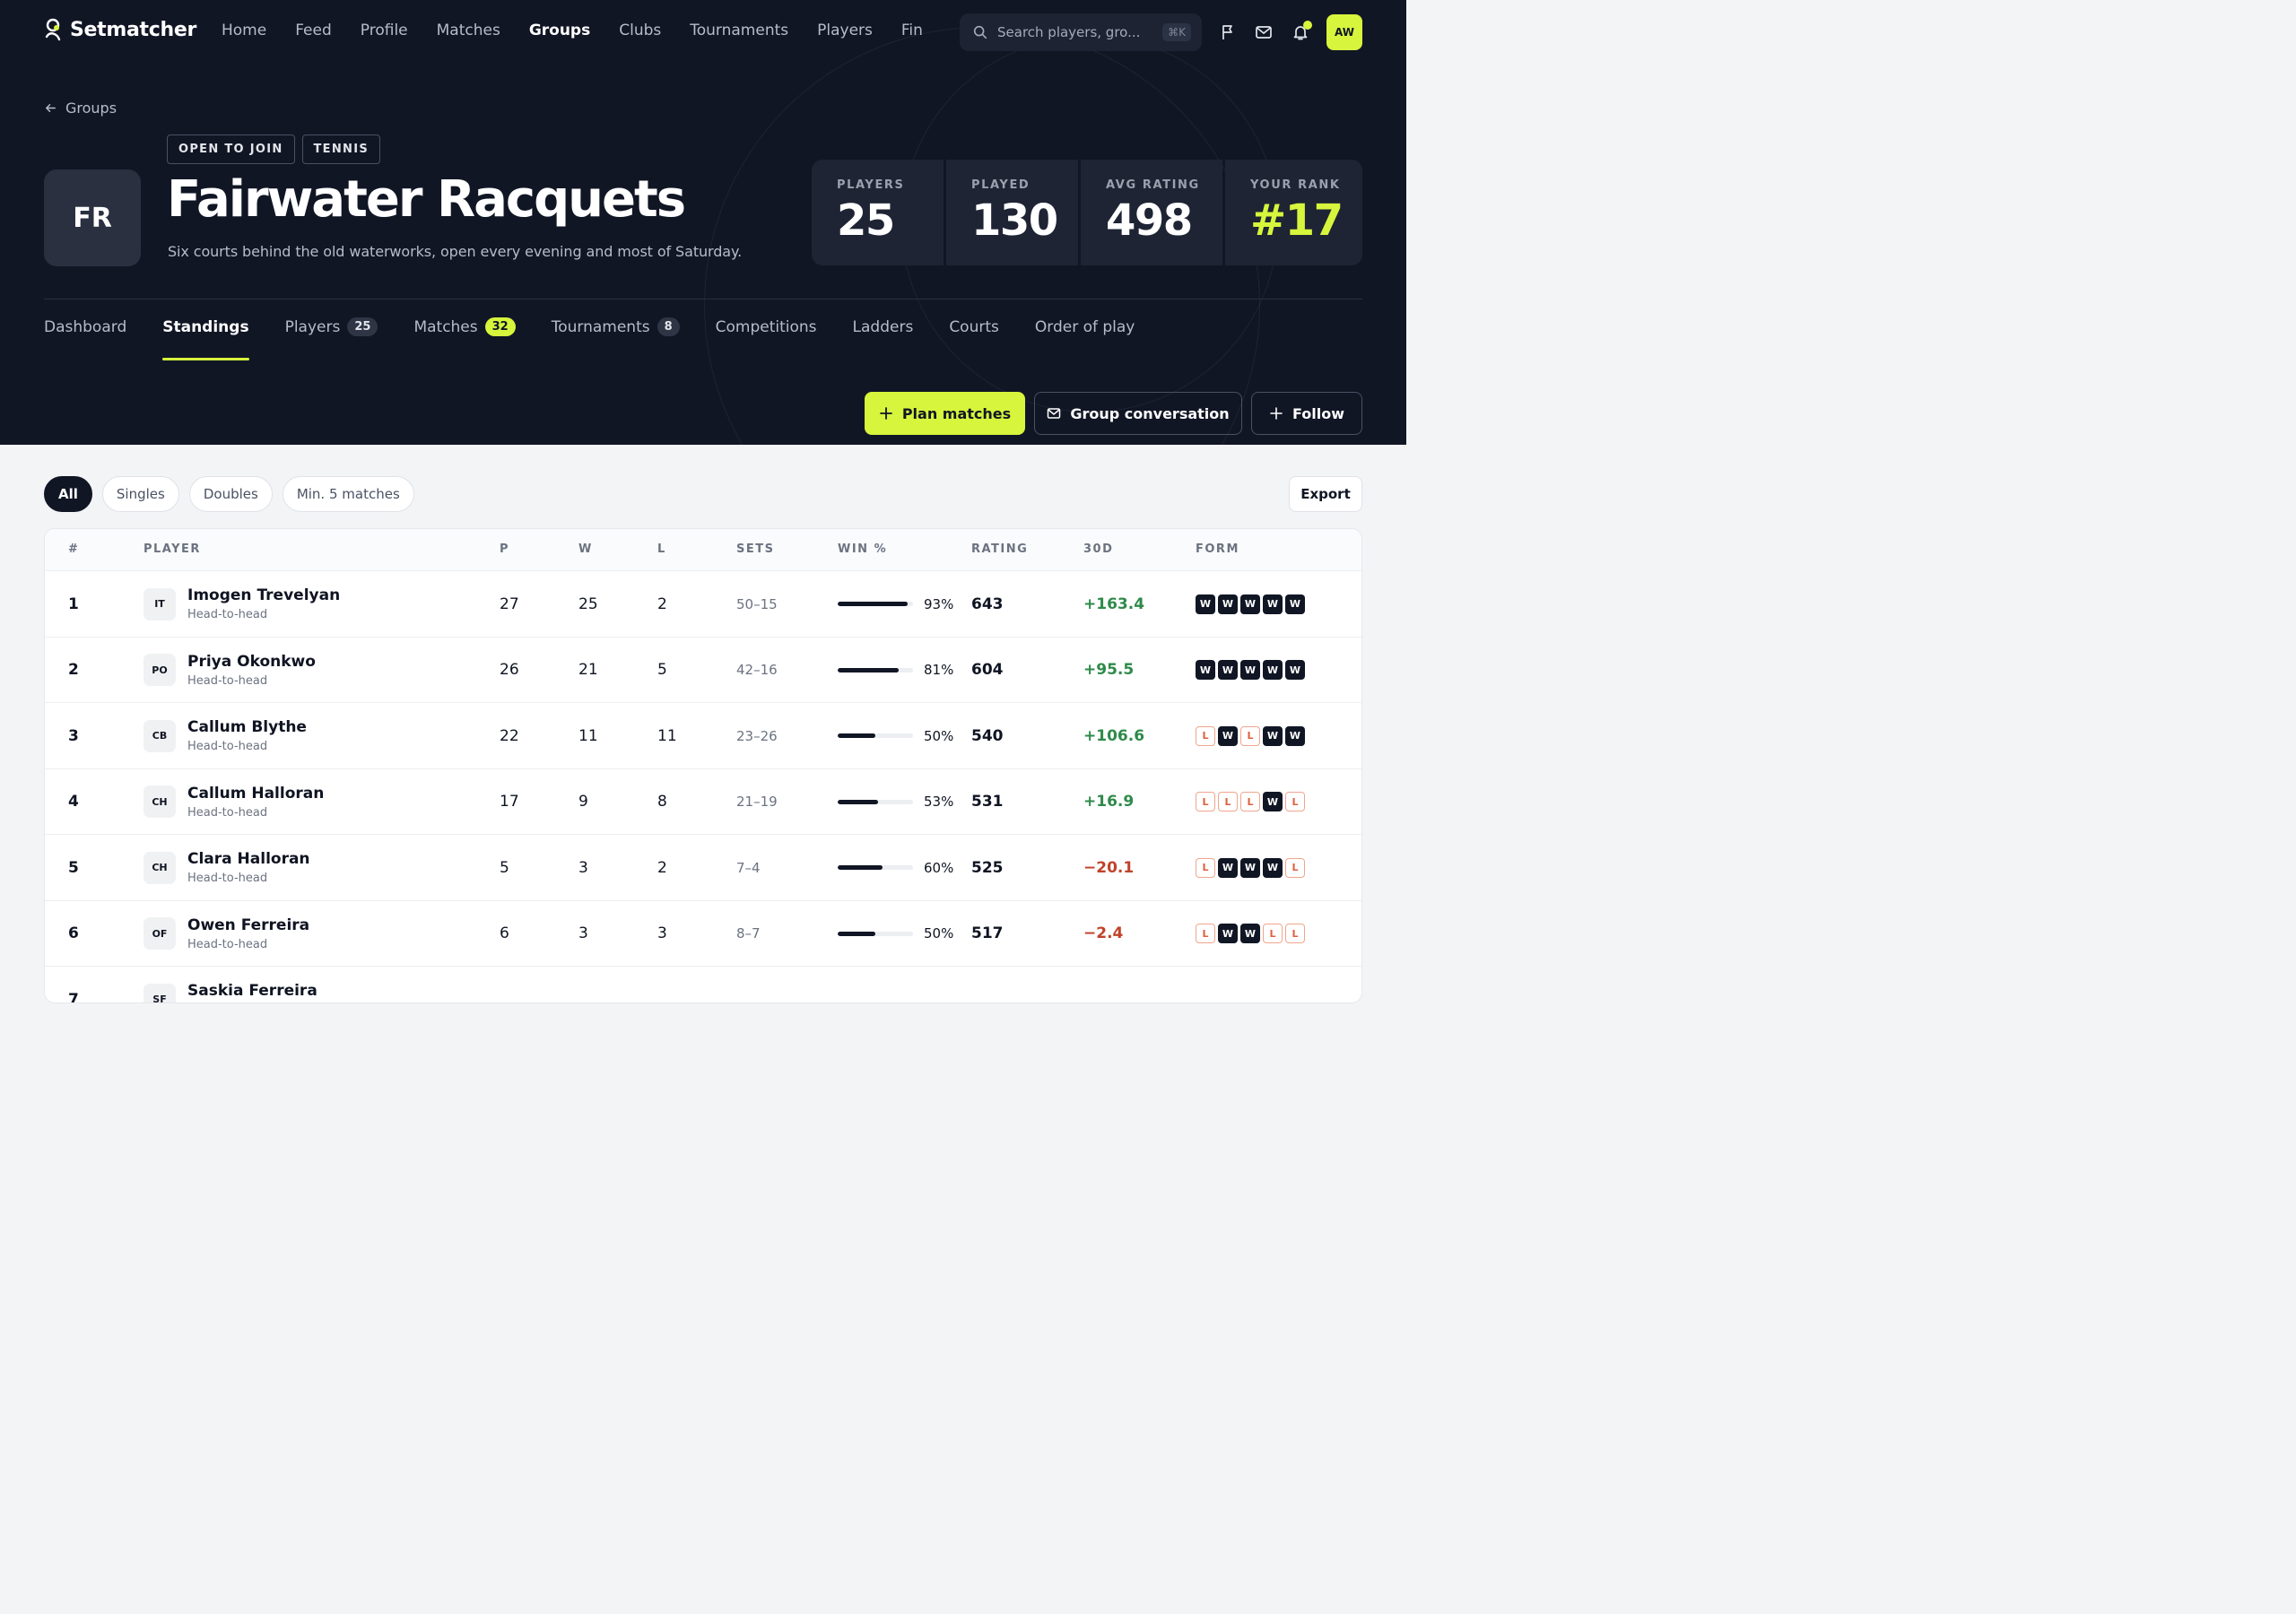 Image resolution: width=2296 pixels, height=1614 pixels. Describe the element at coordinates (464, 338) in the screenshot. I see `tab-matches: Matches 32` at that location.